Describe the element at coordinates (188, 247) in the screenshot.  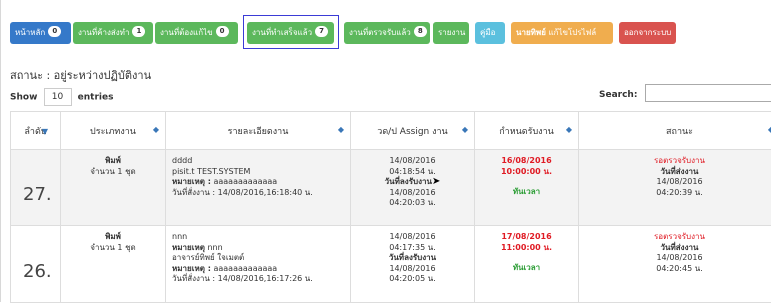
I see `note-label: หมายเหตุ` at that location.